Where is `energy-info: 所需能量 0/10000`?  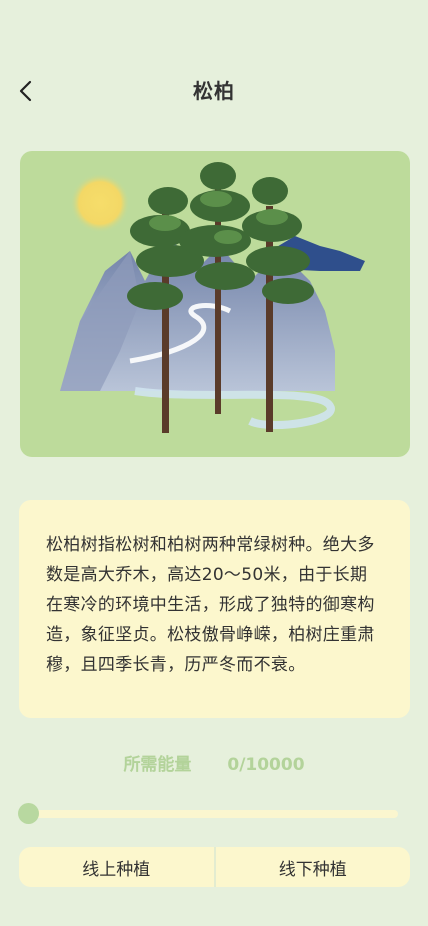
energy-info: 所需能量 0/10000 is located at coordinates (214, 762).